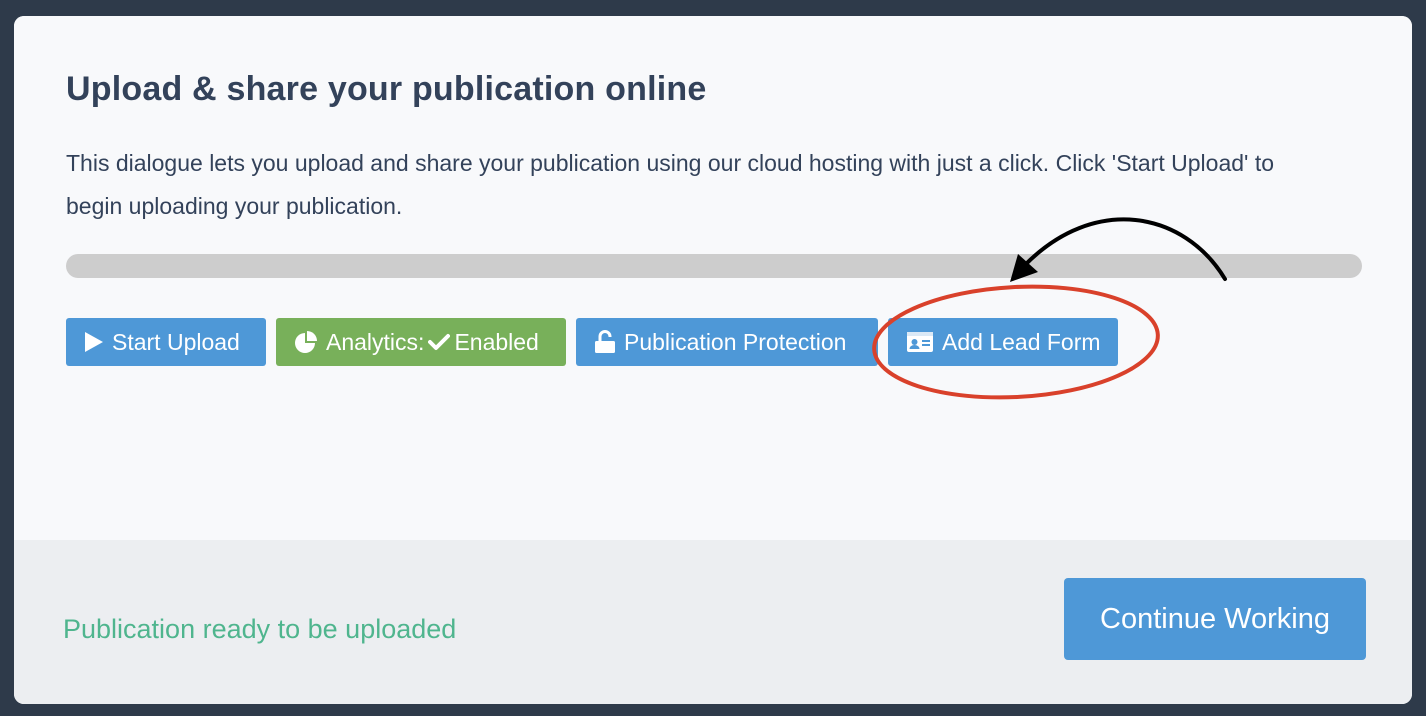 The image size is (1426, 716). What do you see at coordinates (735, 341) in the screenshot?
I see `publication-protection-label: Publication Protection` at bounding box center [735, 341].